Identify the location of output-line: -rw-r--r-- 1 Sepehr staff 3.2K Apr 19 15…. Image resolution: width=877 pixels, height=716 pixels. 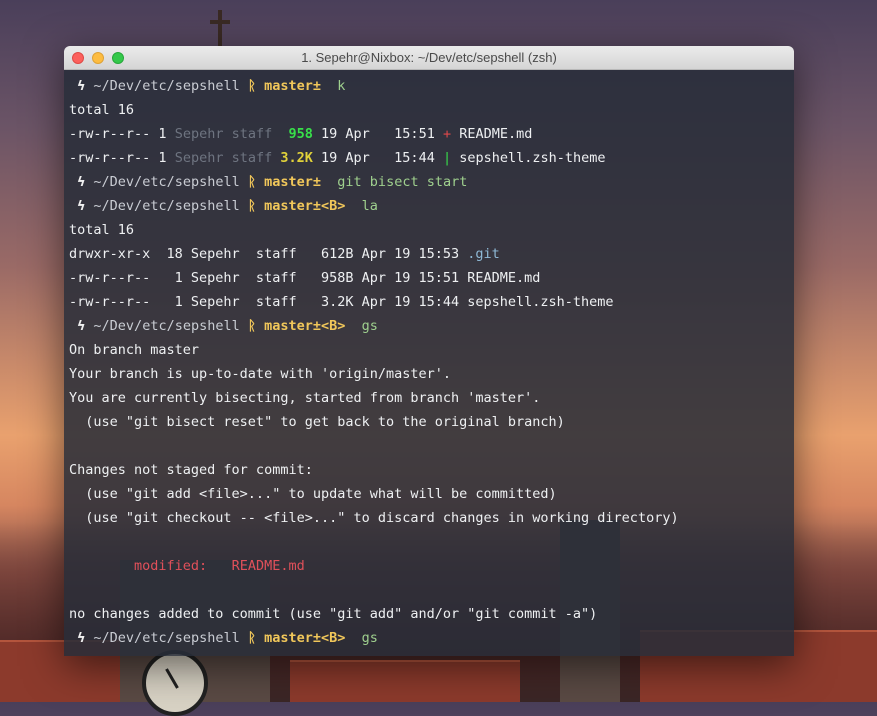
(341, 302).